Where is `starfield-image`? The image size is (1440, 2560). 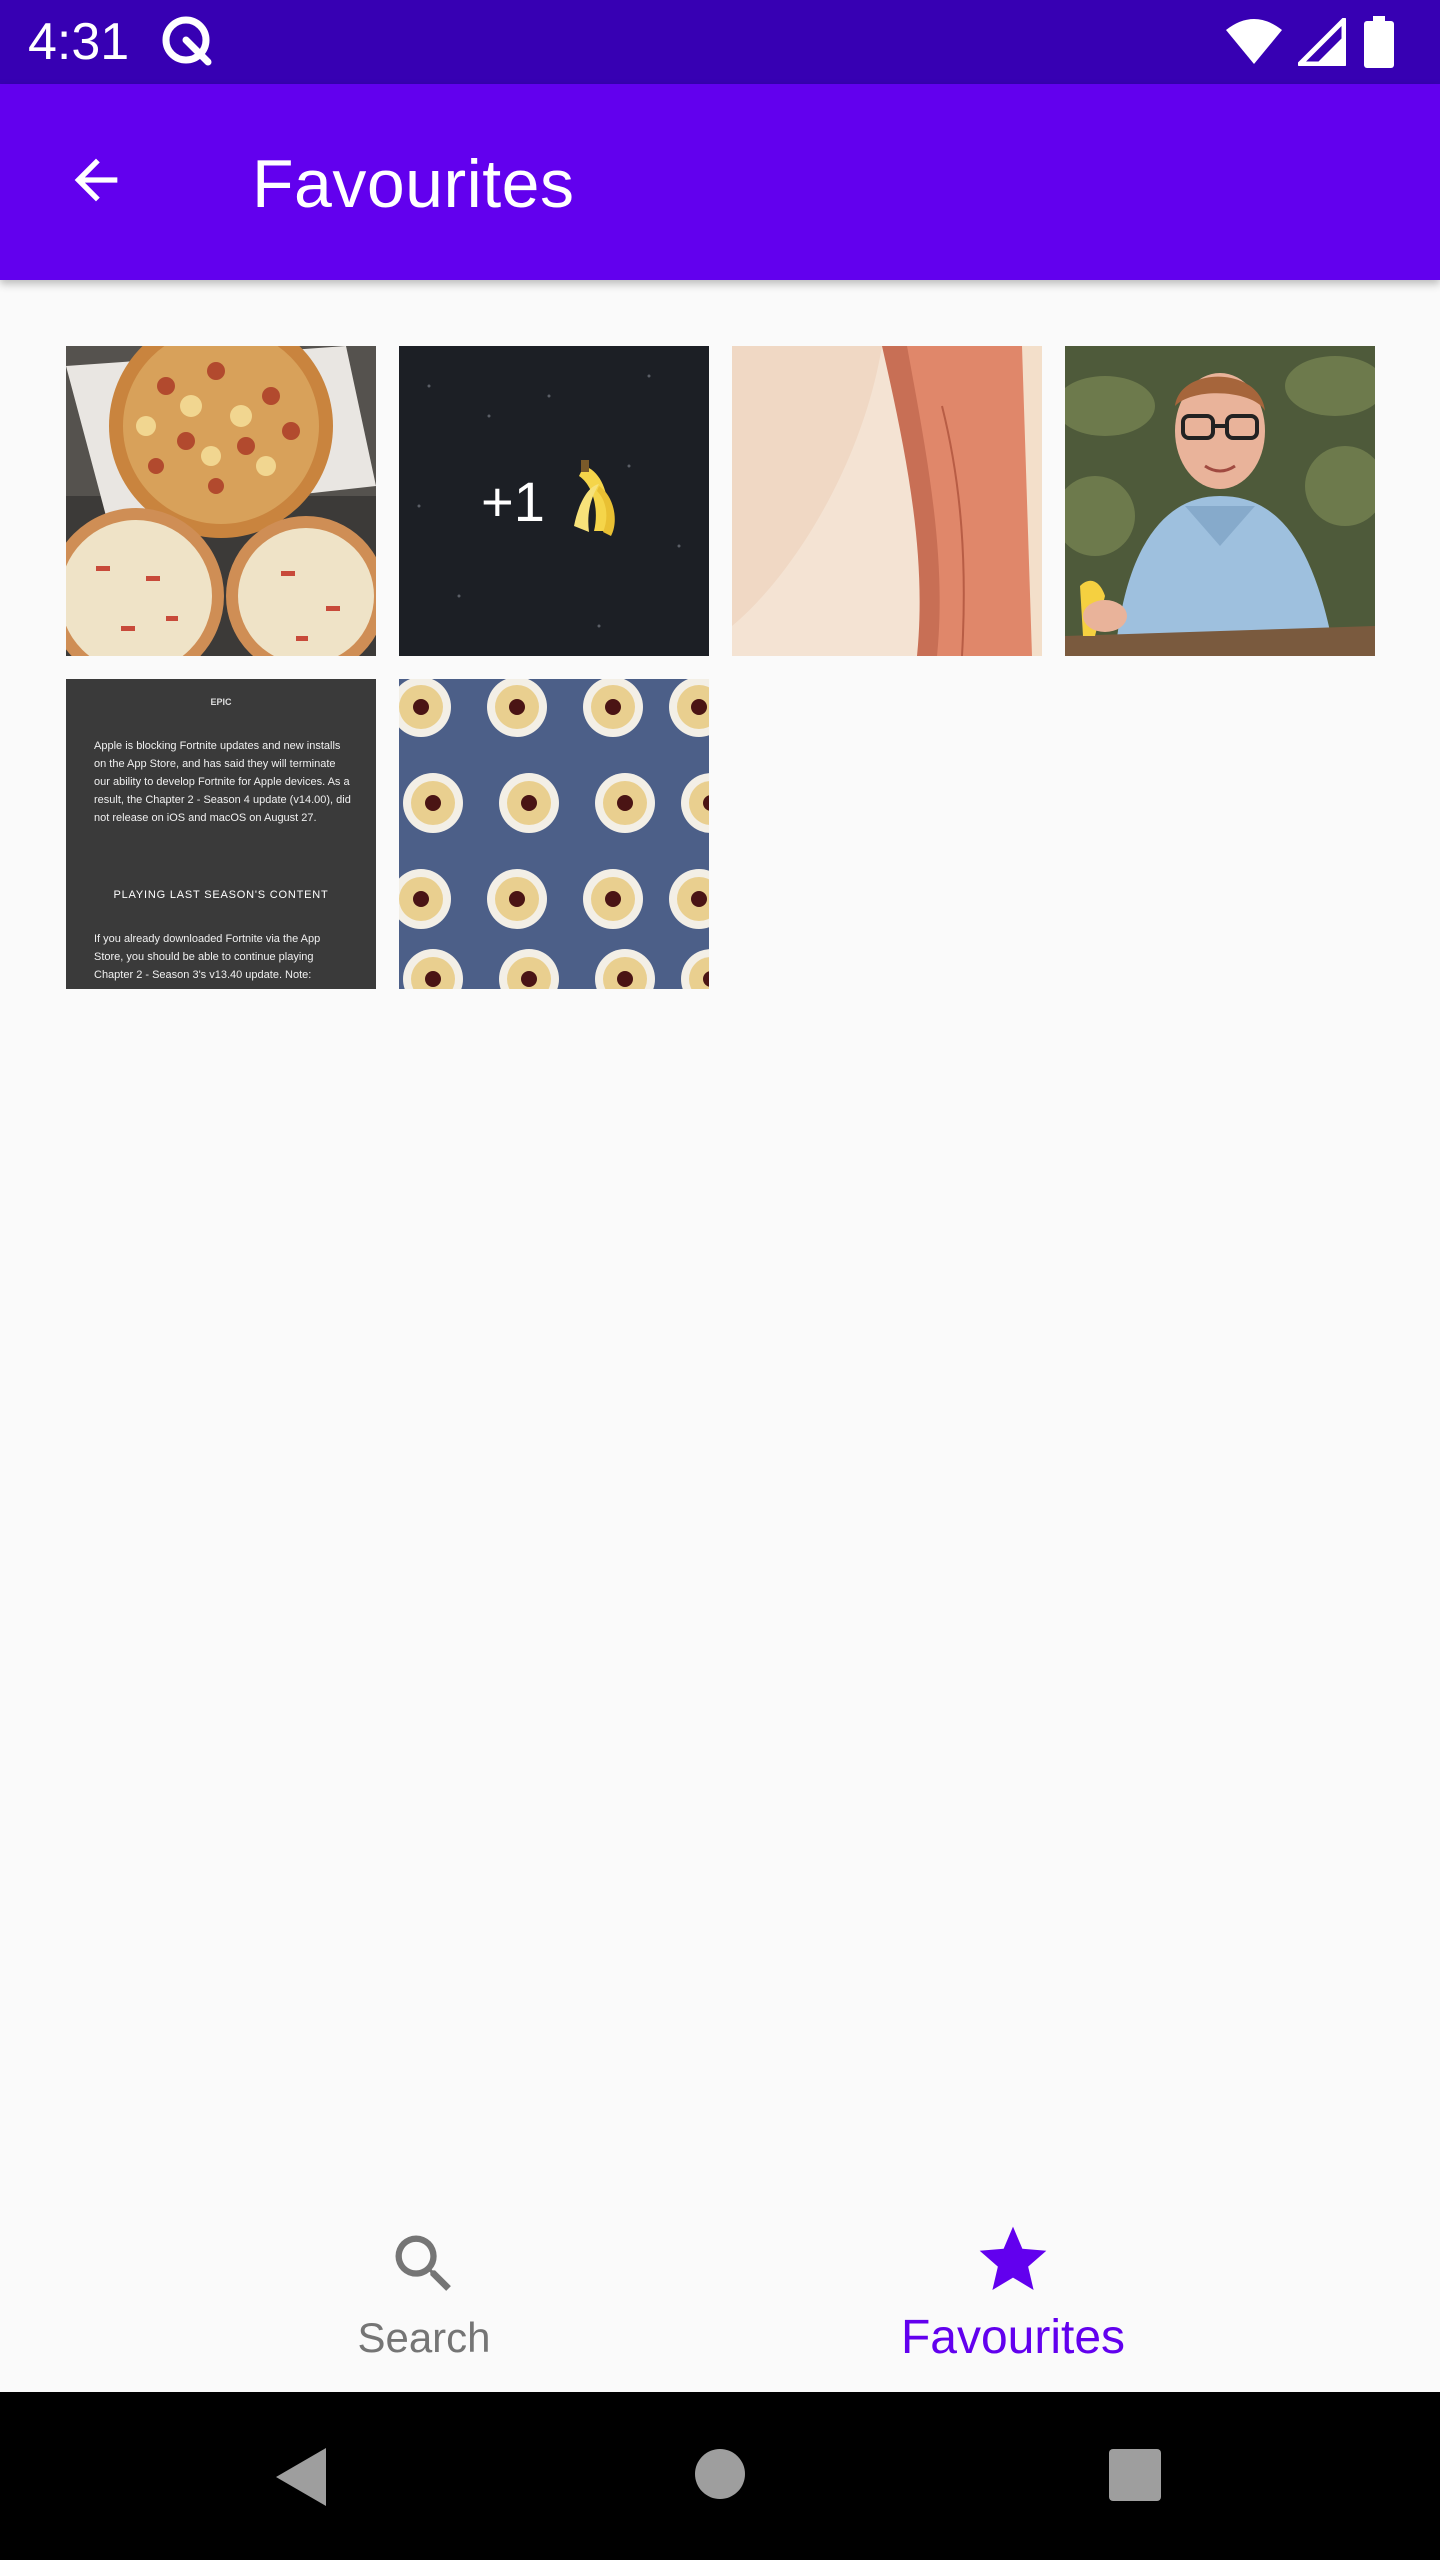
starfield-image is located at coordinates (554, 501).